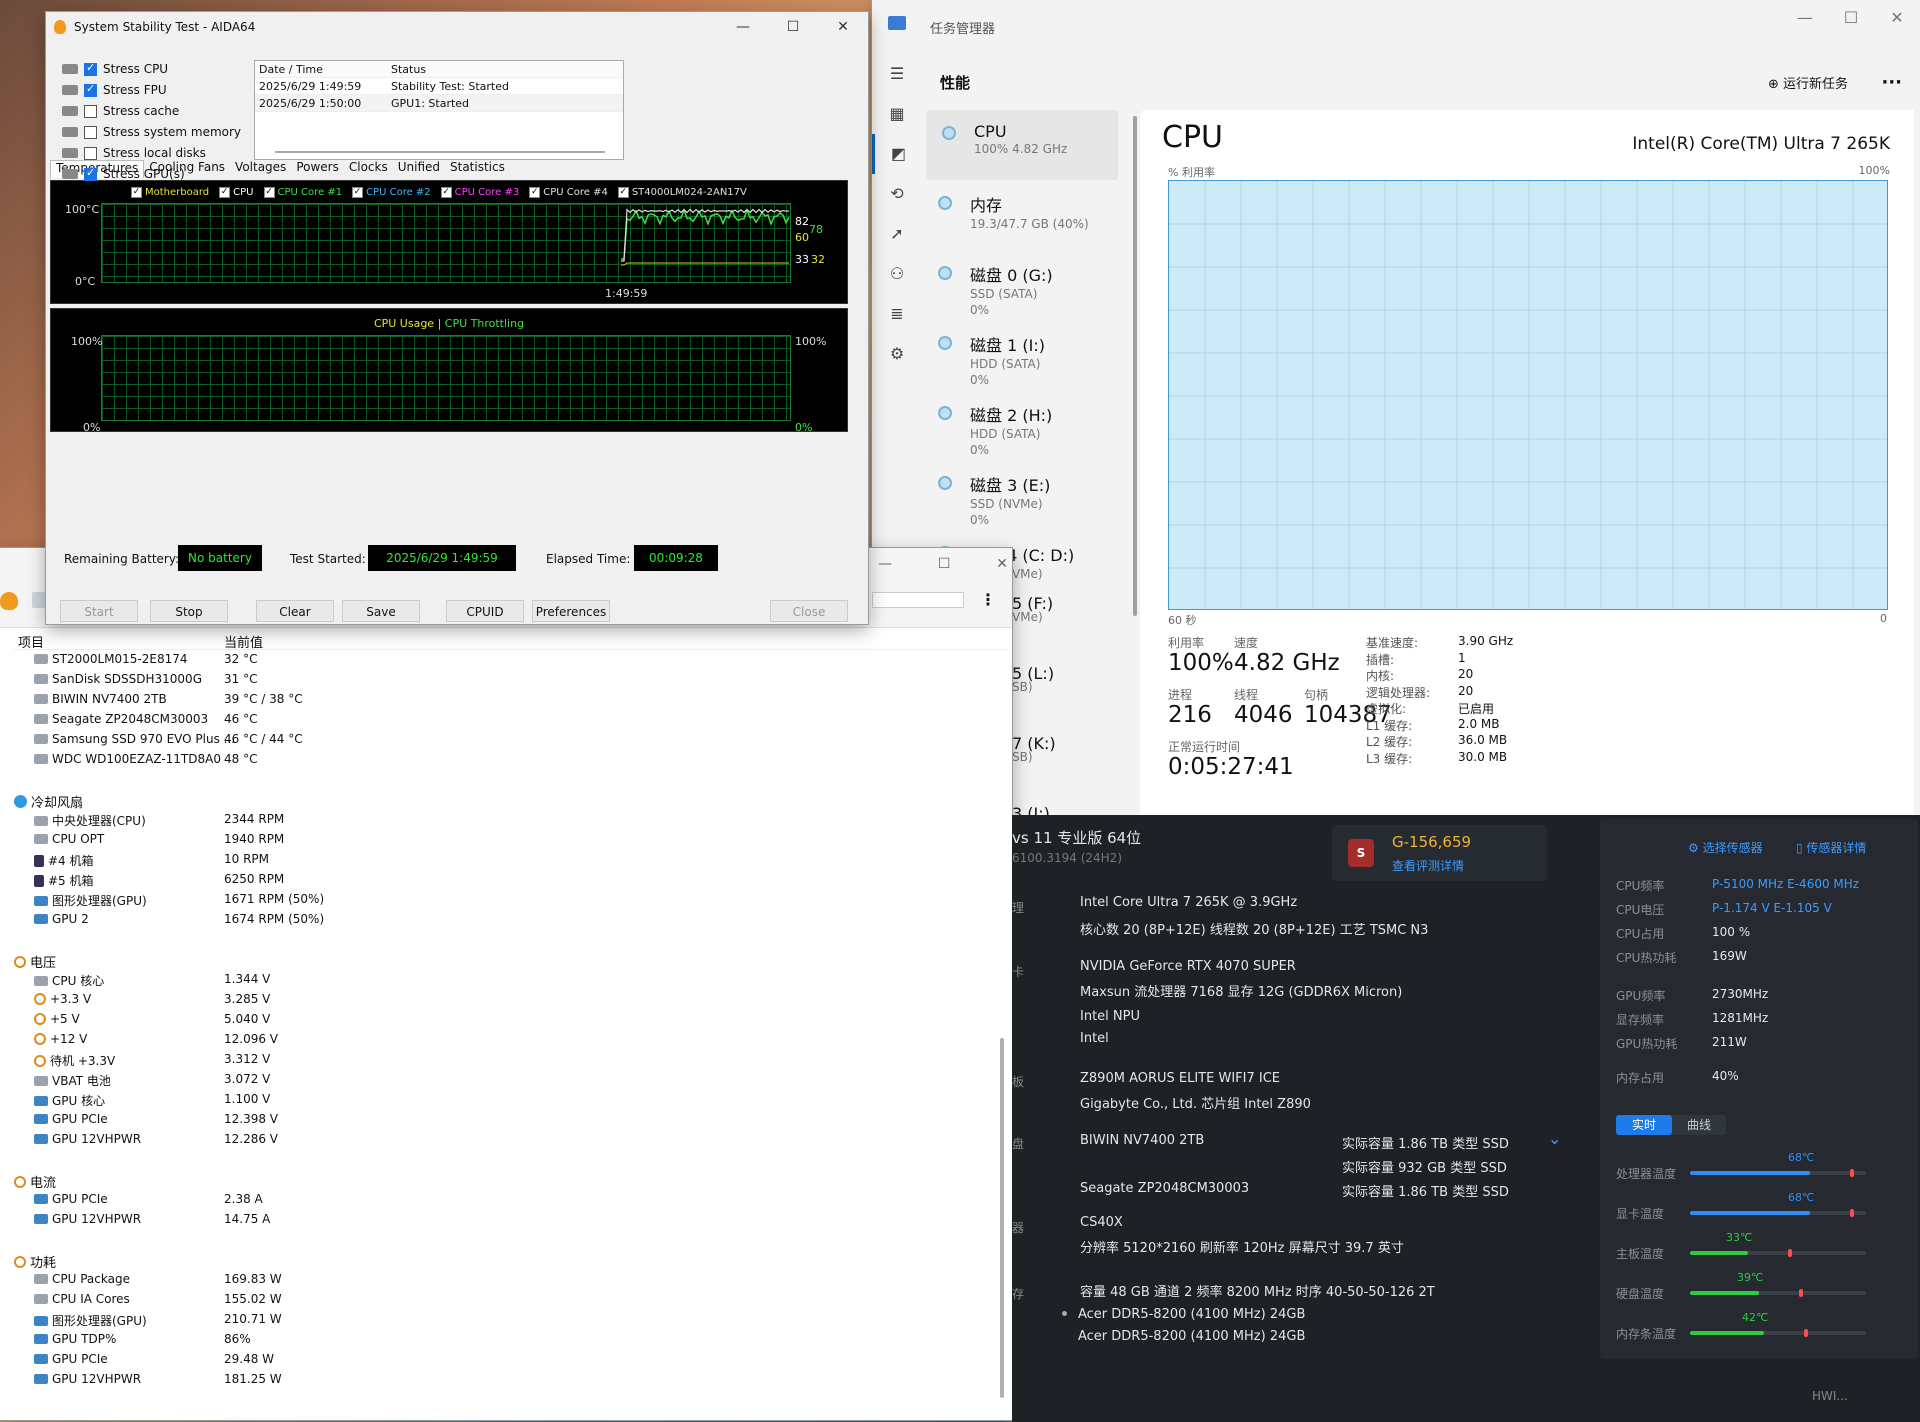 The width and height of the screenshot is (1920, 1422). What do you see at coordinates (504, 1262) in the screenshot?
I see `sensor-group-header: 功耗` at bounding box center [504, 1262].